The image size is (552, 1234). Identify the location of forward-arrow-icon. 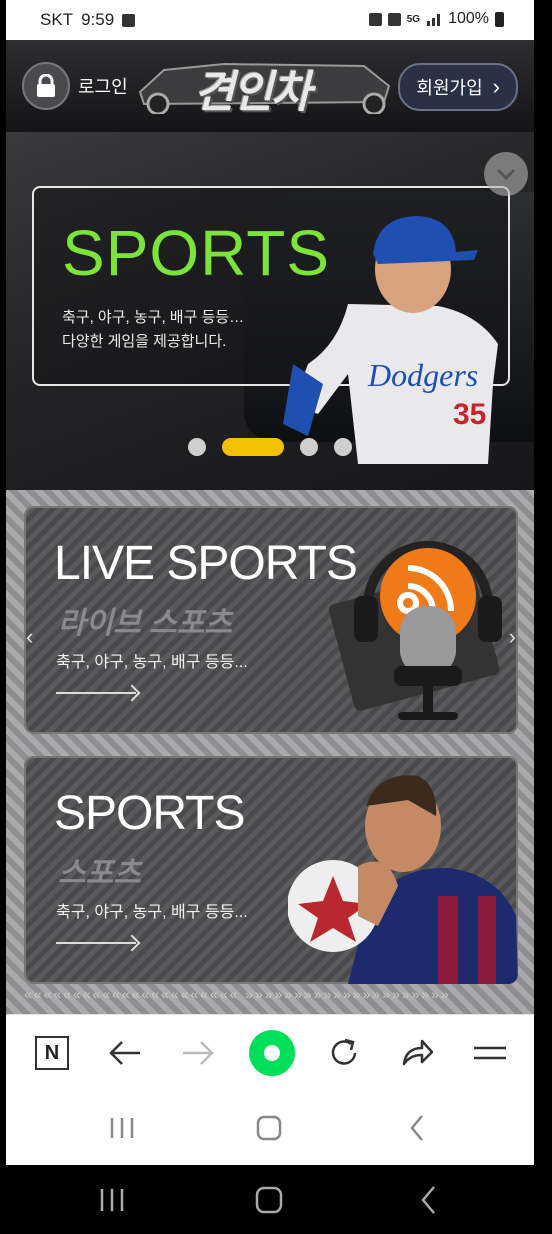
(198, 1053).